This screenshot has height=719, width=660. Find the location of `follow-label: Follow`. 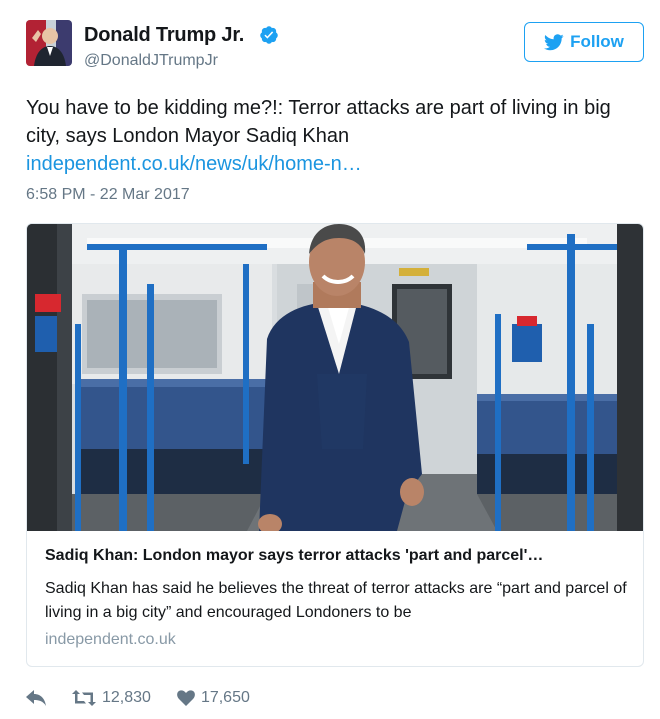

follow-label: Follow is located at coordinates (597, 41).